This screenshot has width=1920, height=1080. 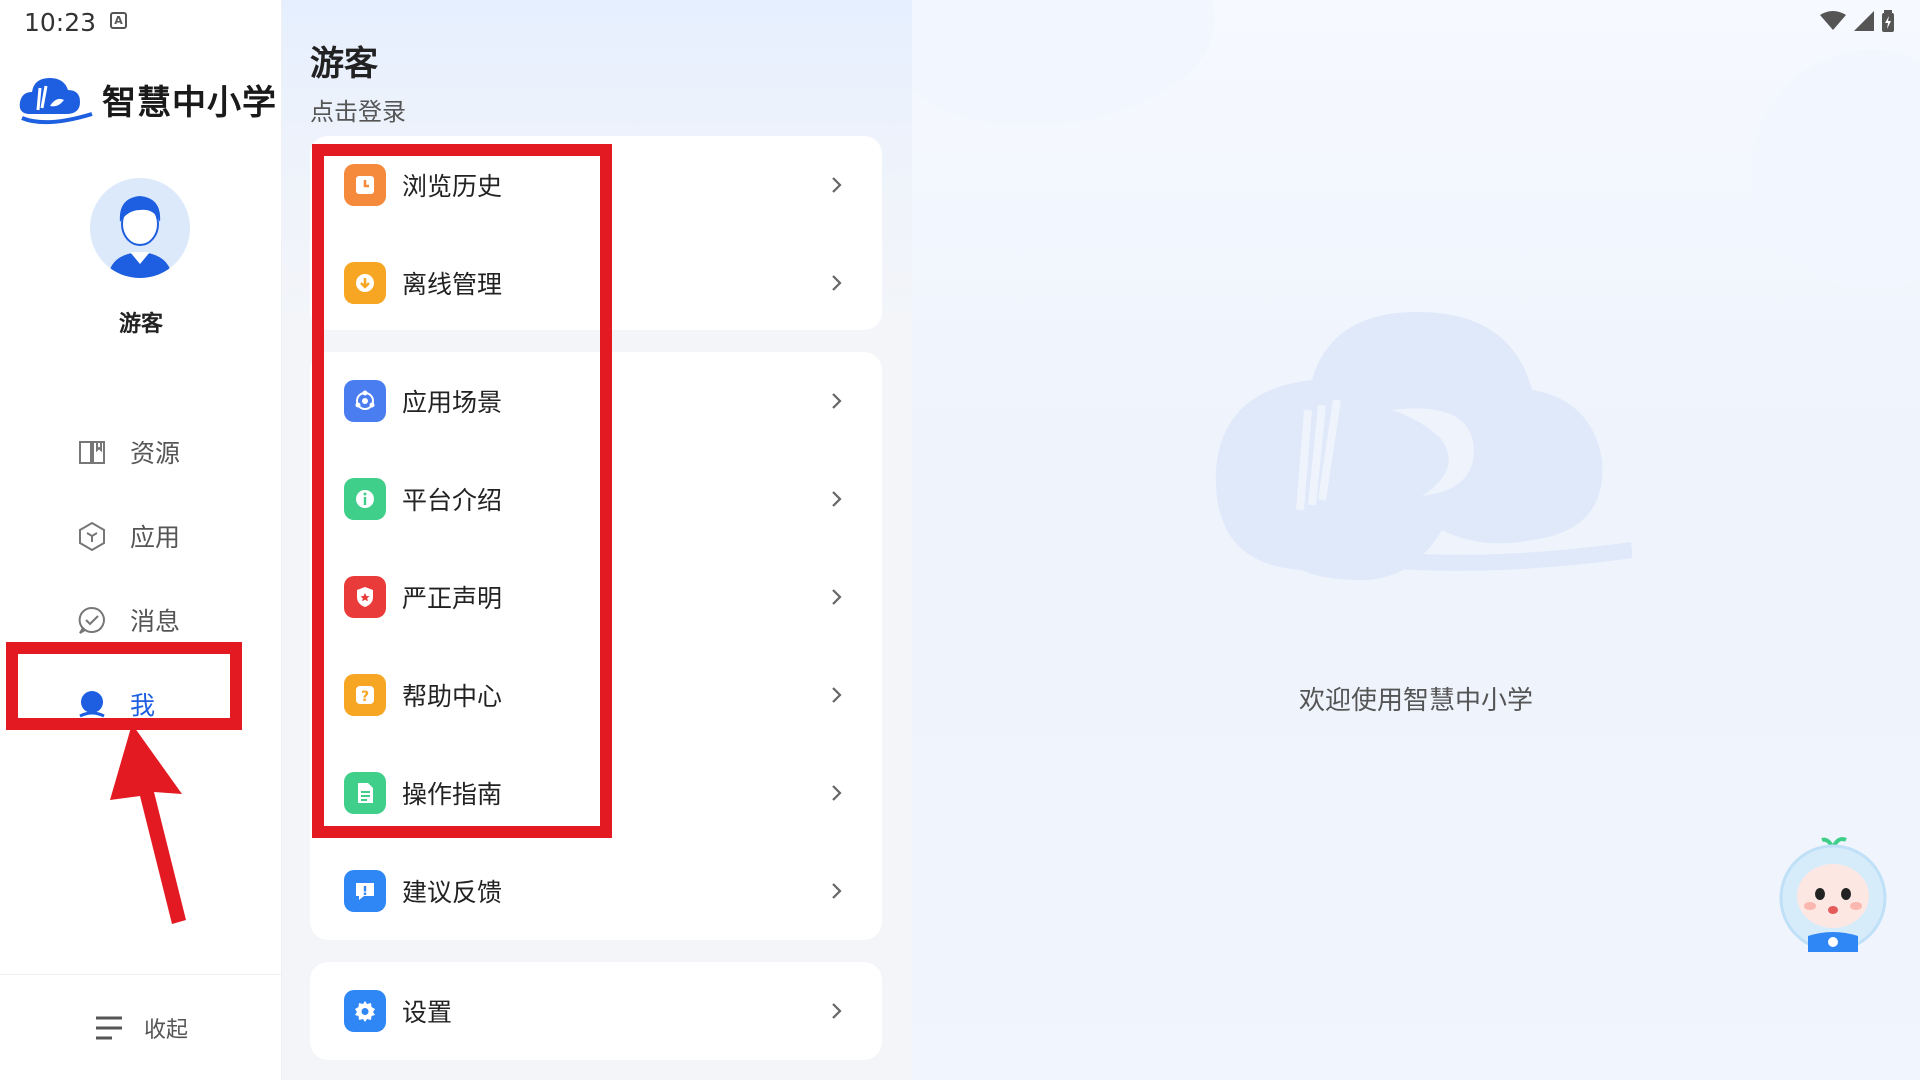 What do you see at coordinates (140, 324) in the screenshot?
I see `user-name: 游客` at bounding box center [140, 324].